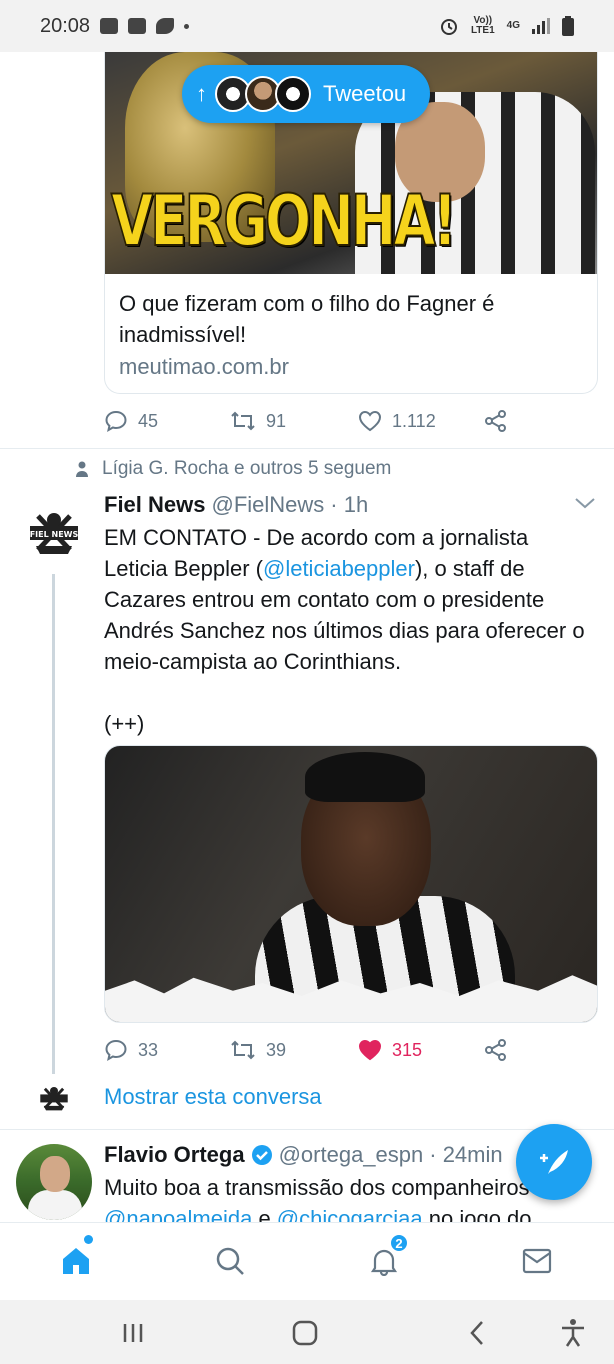 Image resolution: width=614 pixels, height=1364 pixels. I want to click on recent-apps-button, so click(133, 1333).